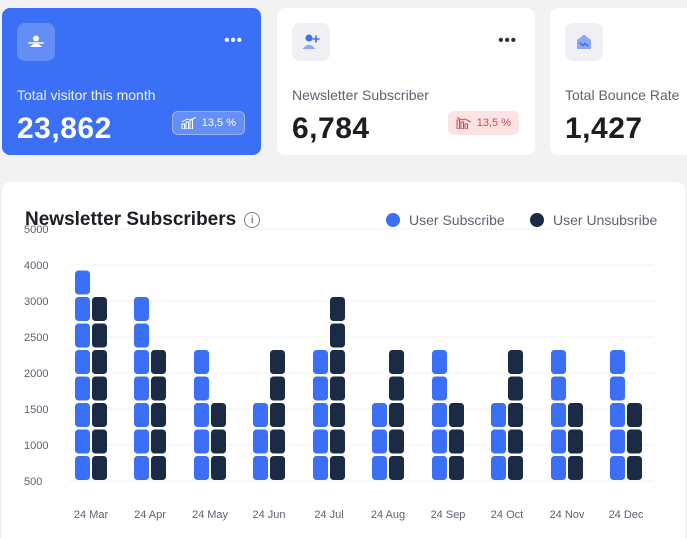 The image size is (687, 538). I want to click on trend-badge-up: 13,5 %, so click(208, 123).